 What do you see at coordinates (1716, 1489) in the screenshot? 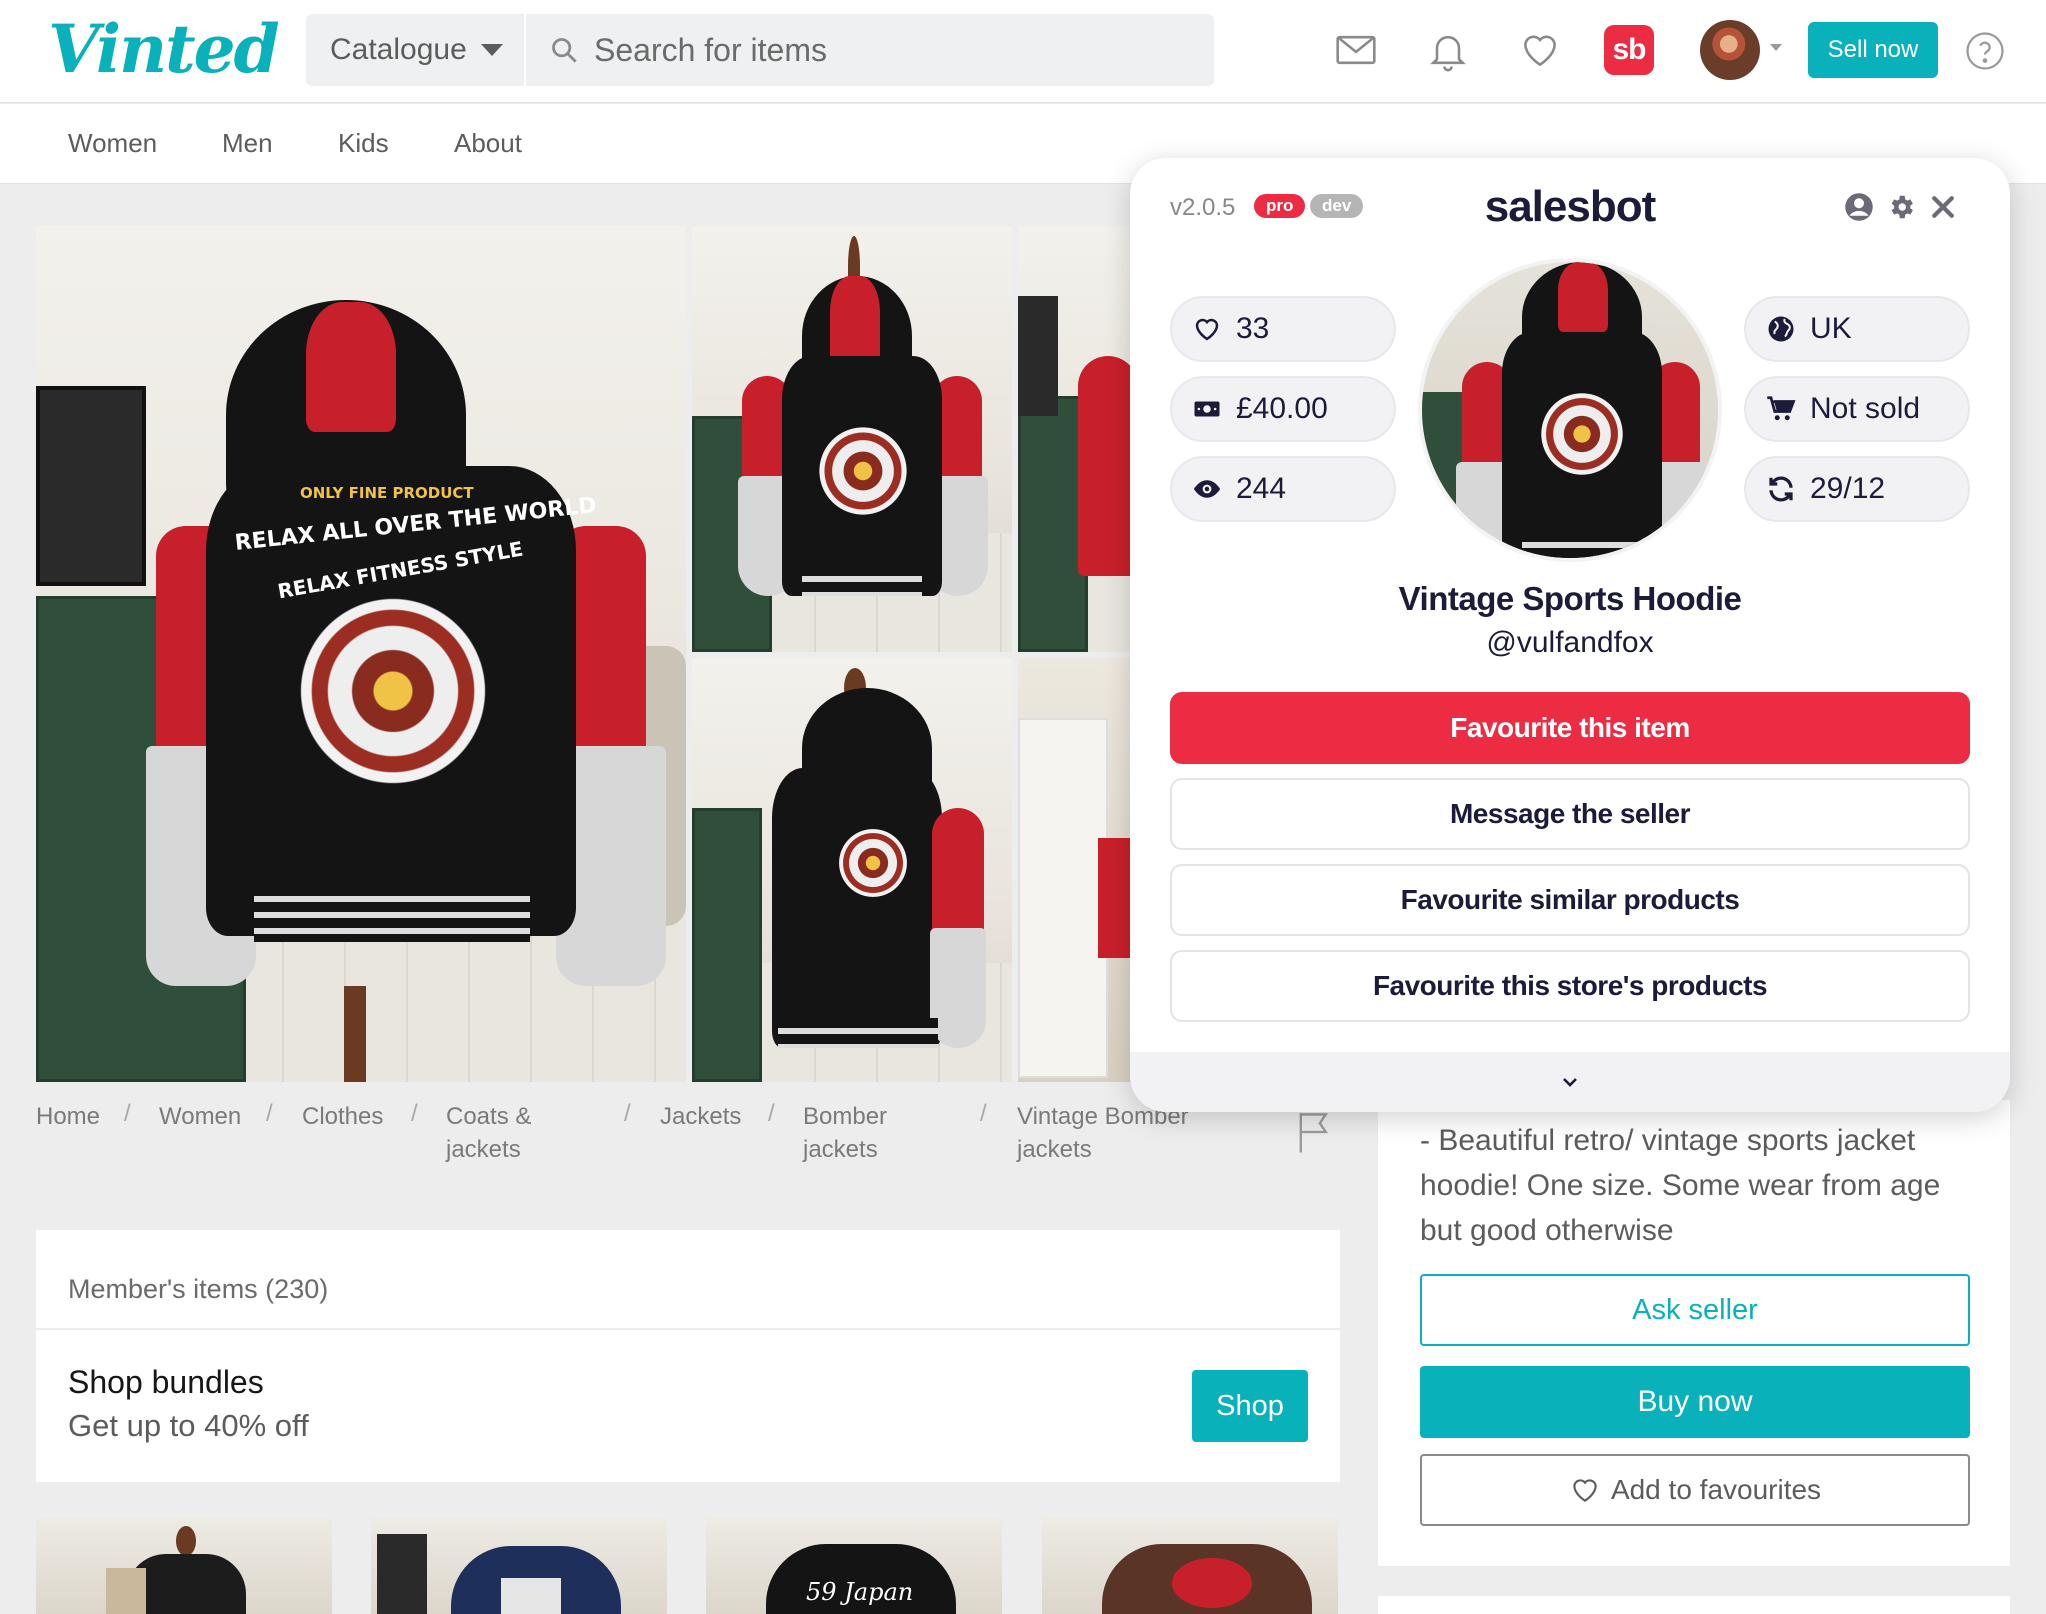
I see `add-to-favourites-label: Add to favourites` at bounding box center [1716, 1489].